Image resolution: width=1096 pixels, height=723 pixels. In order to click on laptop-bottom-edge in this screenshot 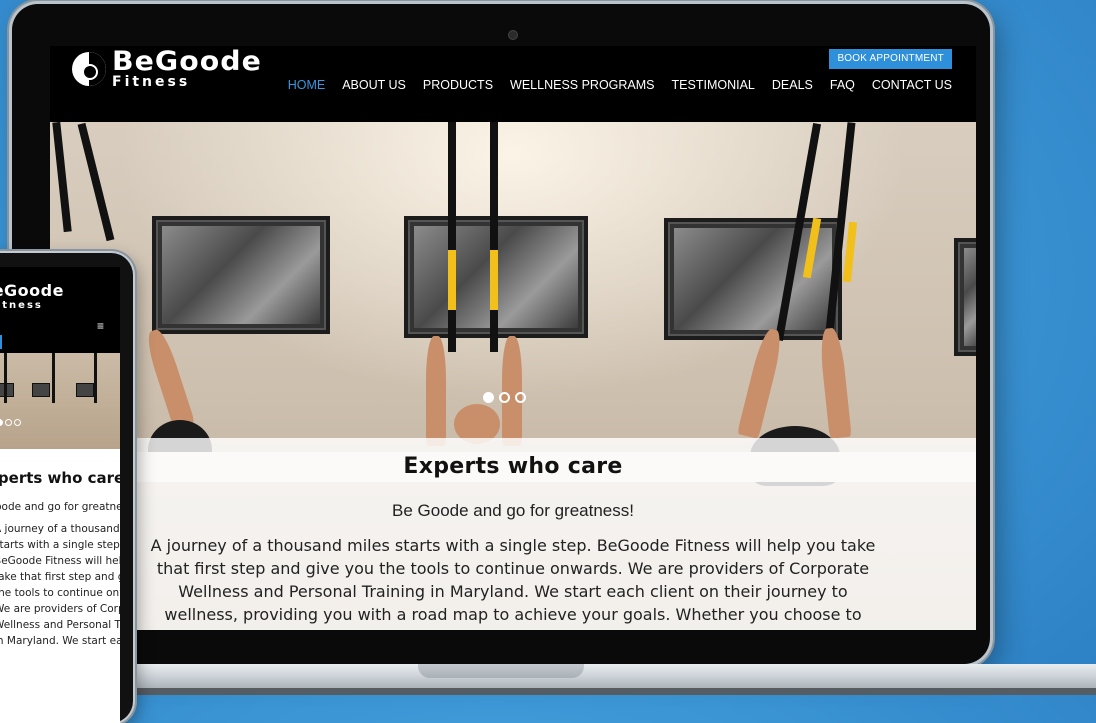, I will do `click(548, 691)`.